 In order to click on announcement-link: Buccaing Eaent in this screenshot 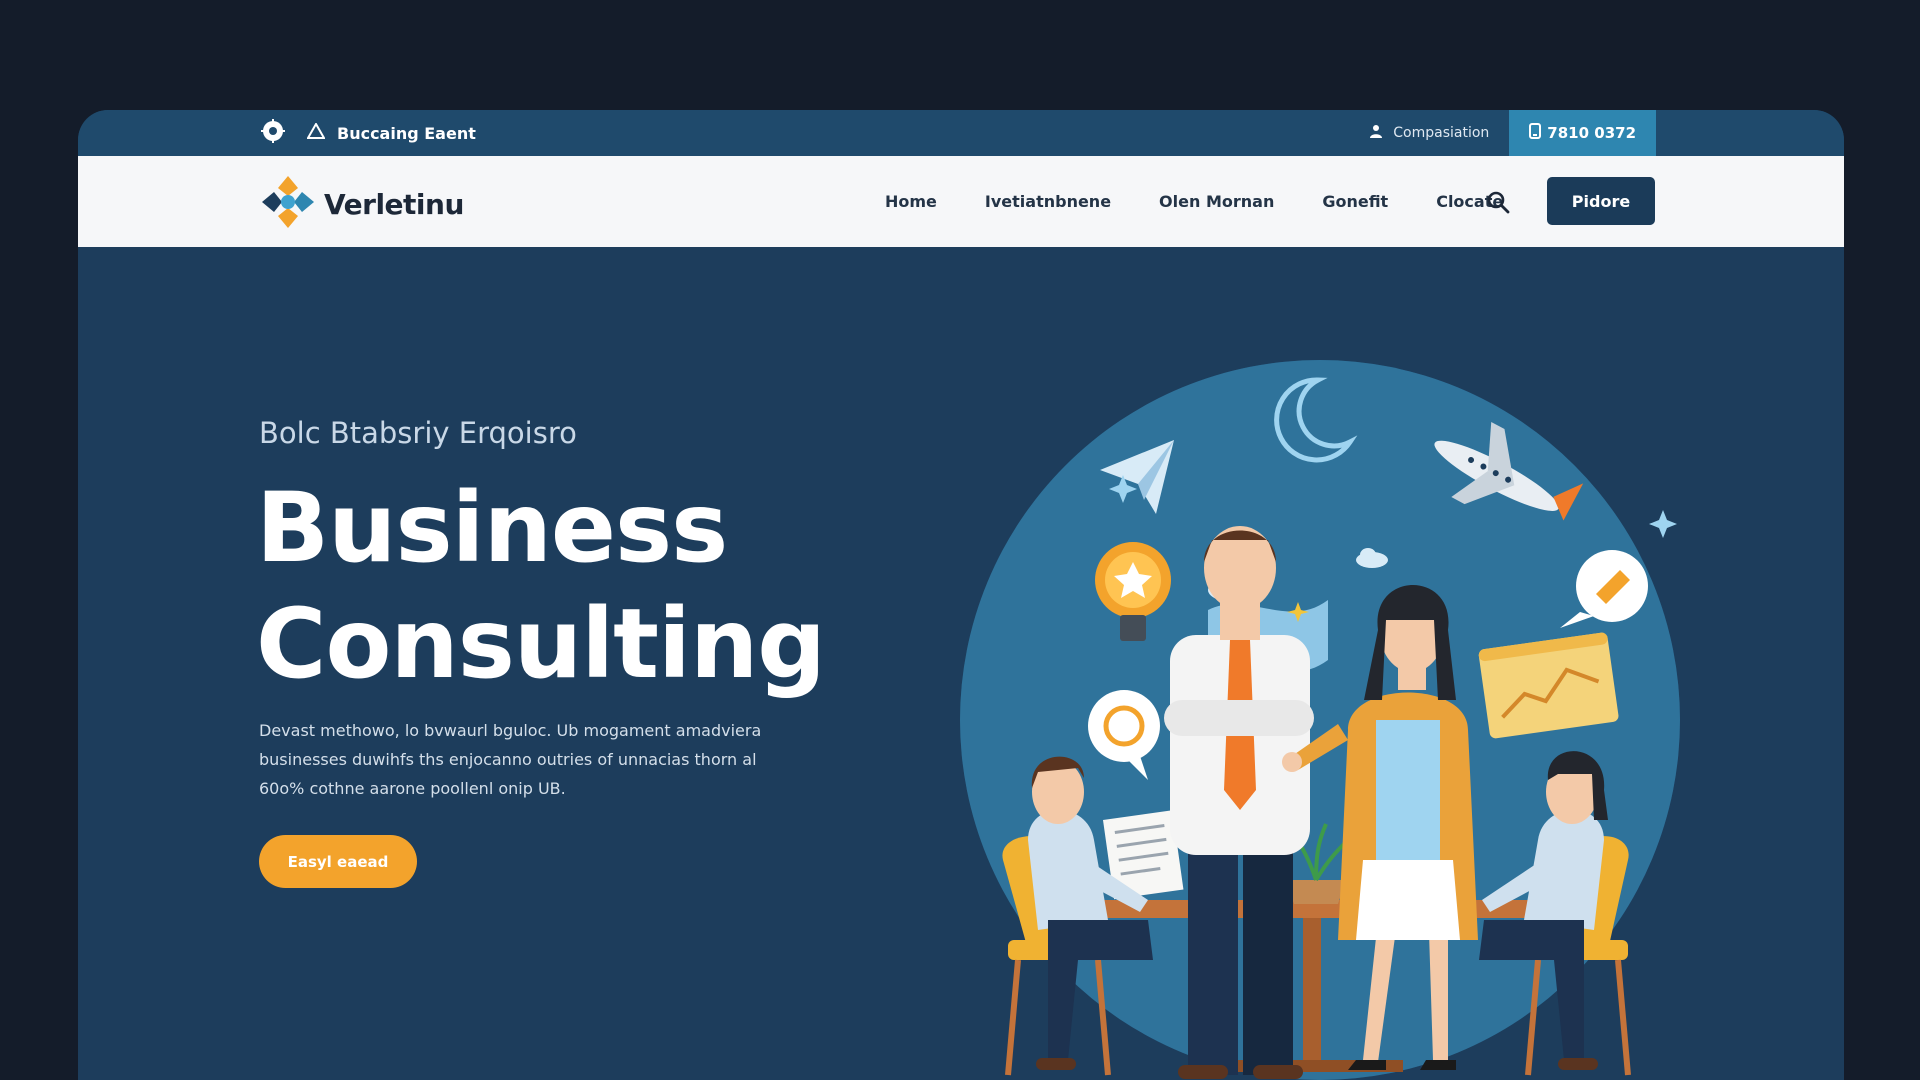, I will do `click(391, 132)`.